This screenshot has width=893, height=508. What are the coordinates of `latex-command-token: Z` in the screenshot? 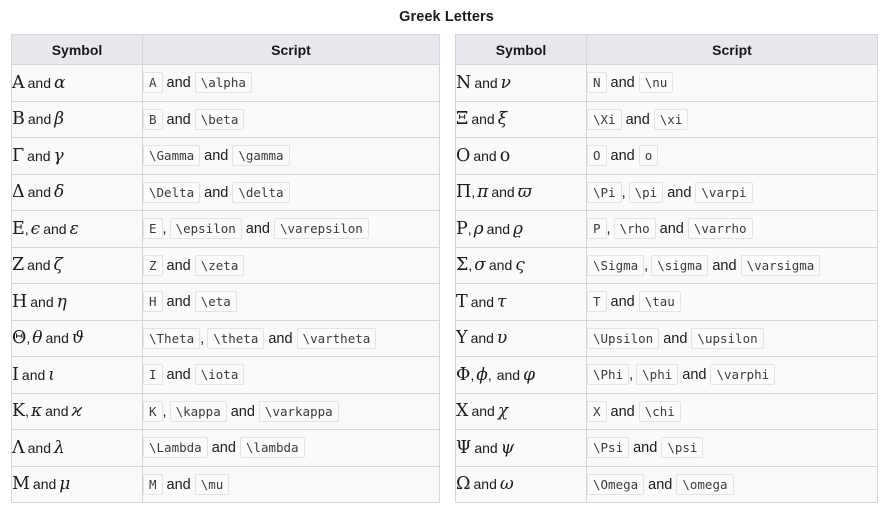 It's located at (153, 265).